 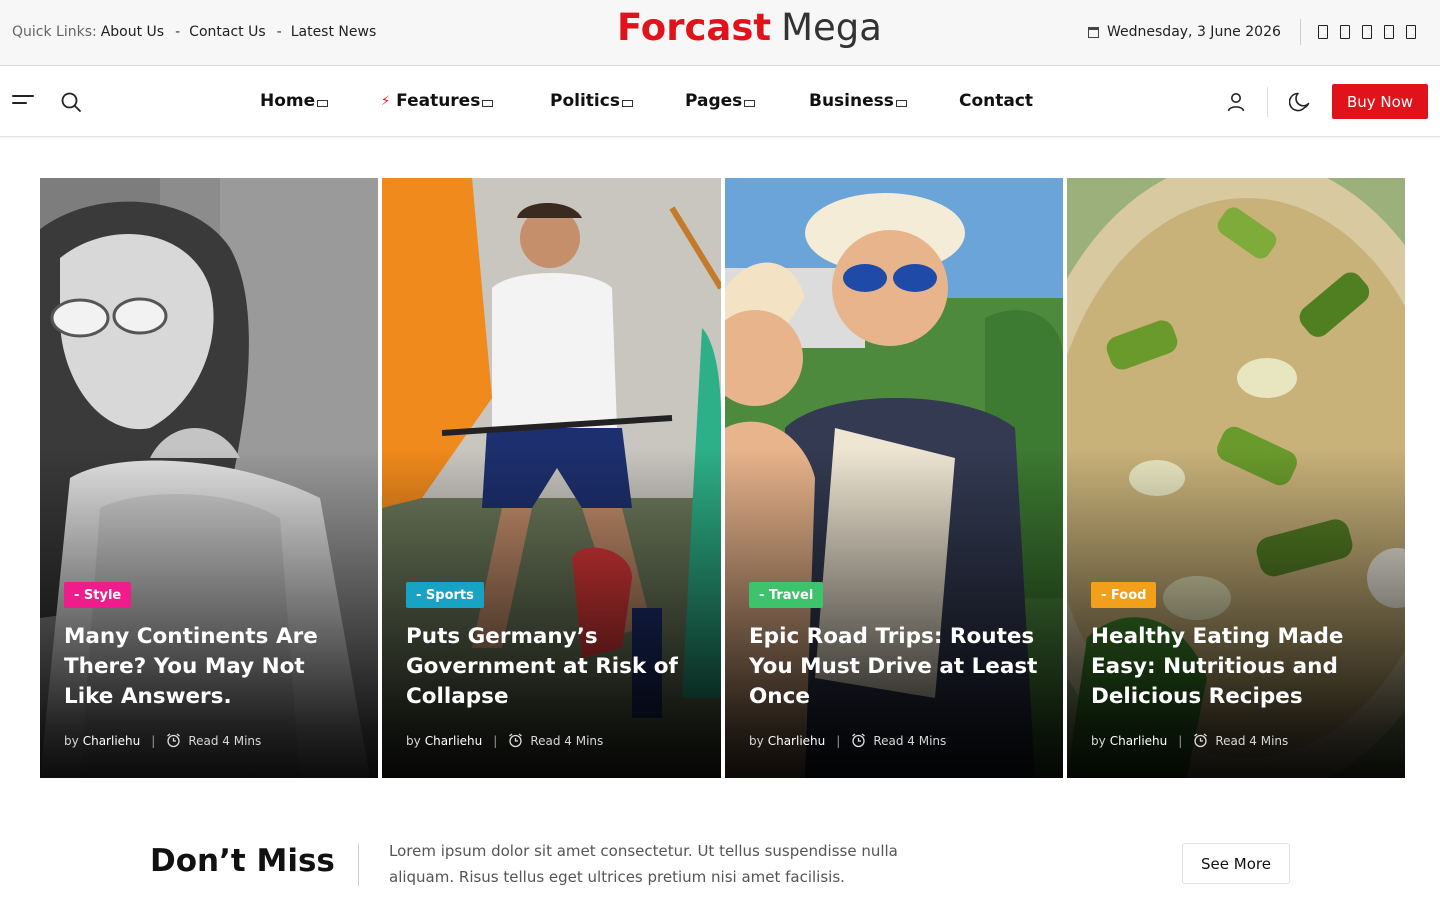 I want to click on category-badge: - Food, so click(x=1124, y=595).